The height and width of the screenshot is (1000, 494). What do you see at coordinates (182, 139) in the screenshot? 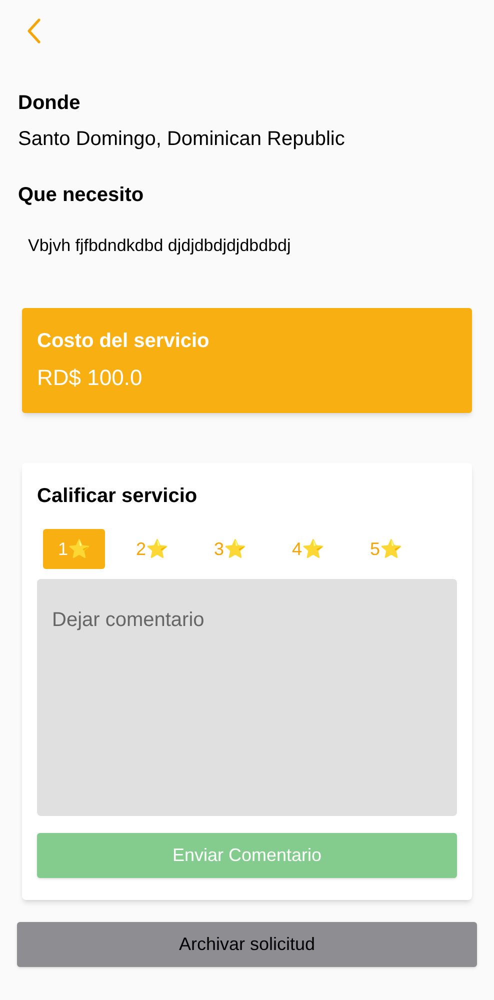
I see `where-value: Santo Domingo, Dominican Republic` at bounding box center [182, 139].